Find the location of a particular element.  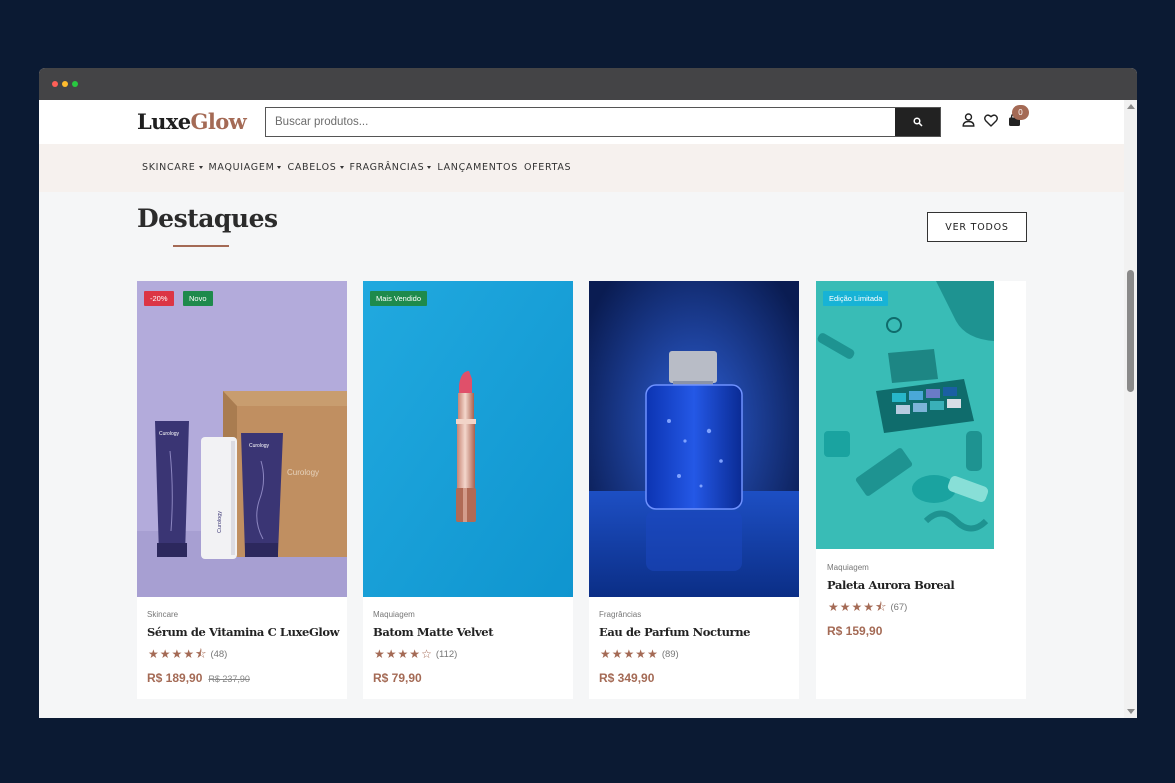

current-price: R$ 79,90 is located at coordinates (397, 678).